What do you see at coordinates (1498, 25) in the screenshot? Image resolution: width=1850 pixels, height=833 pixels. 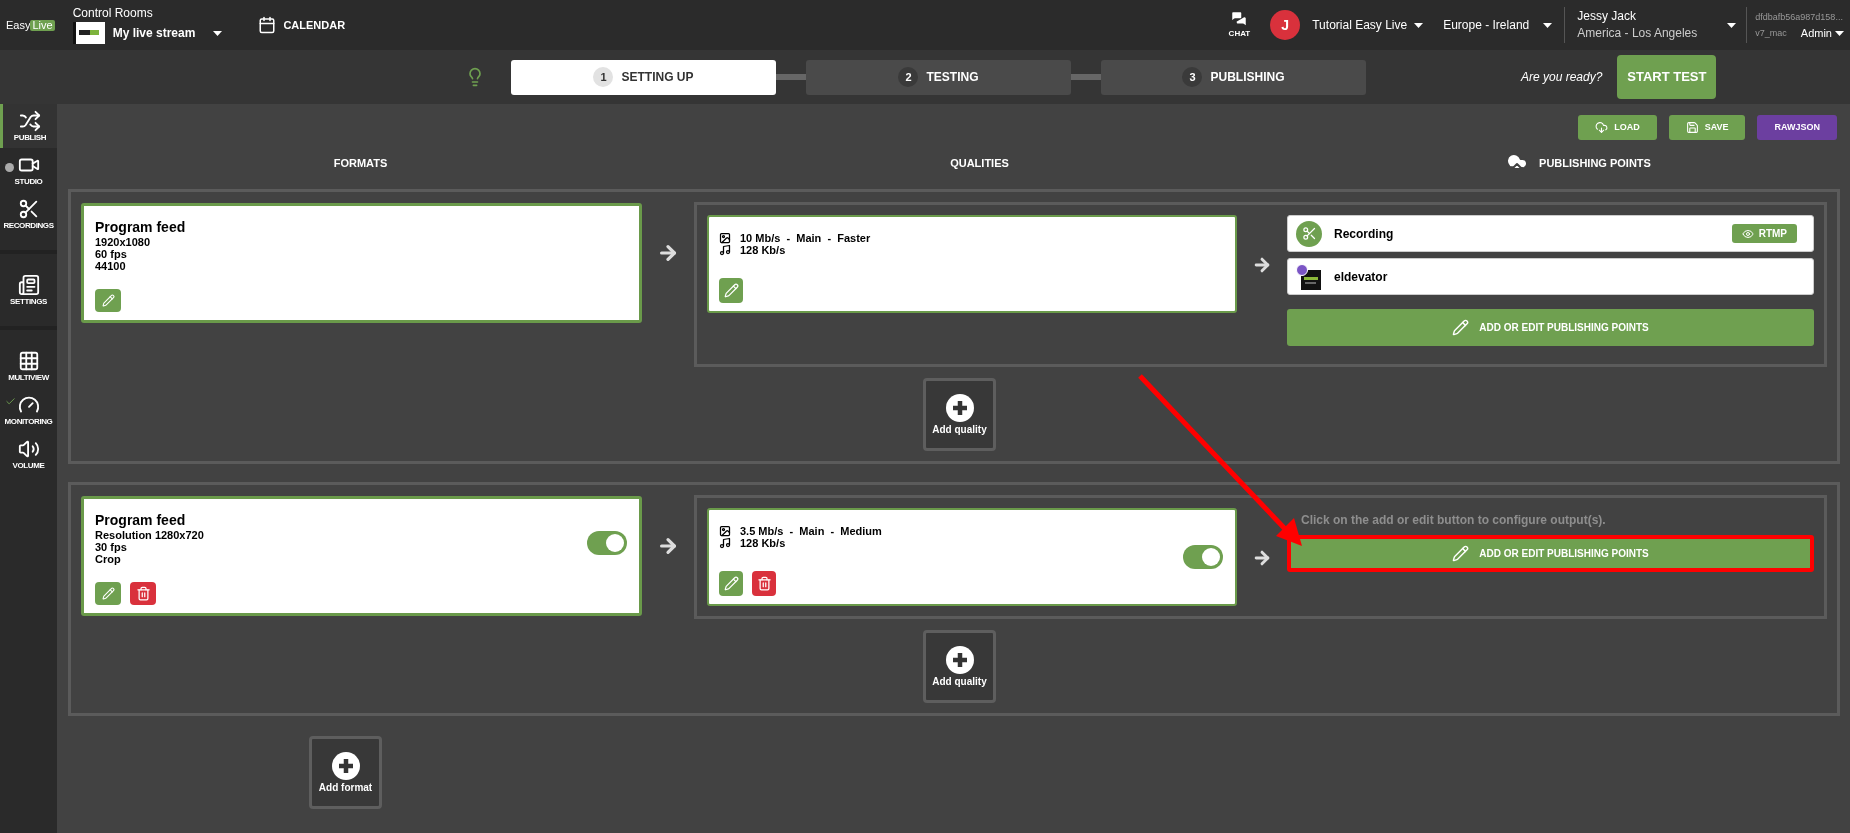 I see `region-dropdown: Europe - Ireland` at bounding box center [1498, 25].